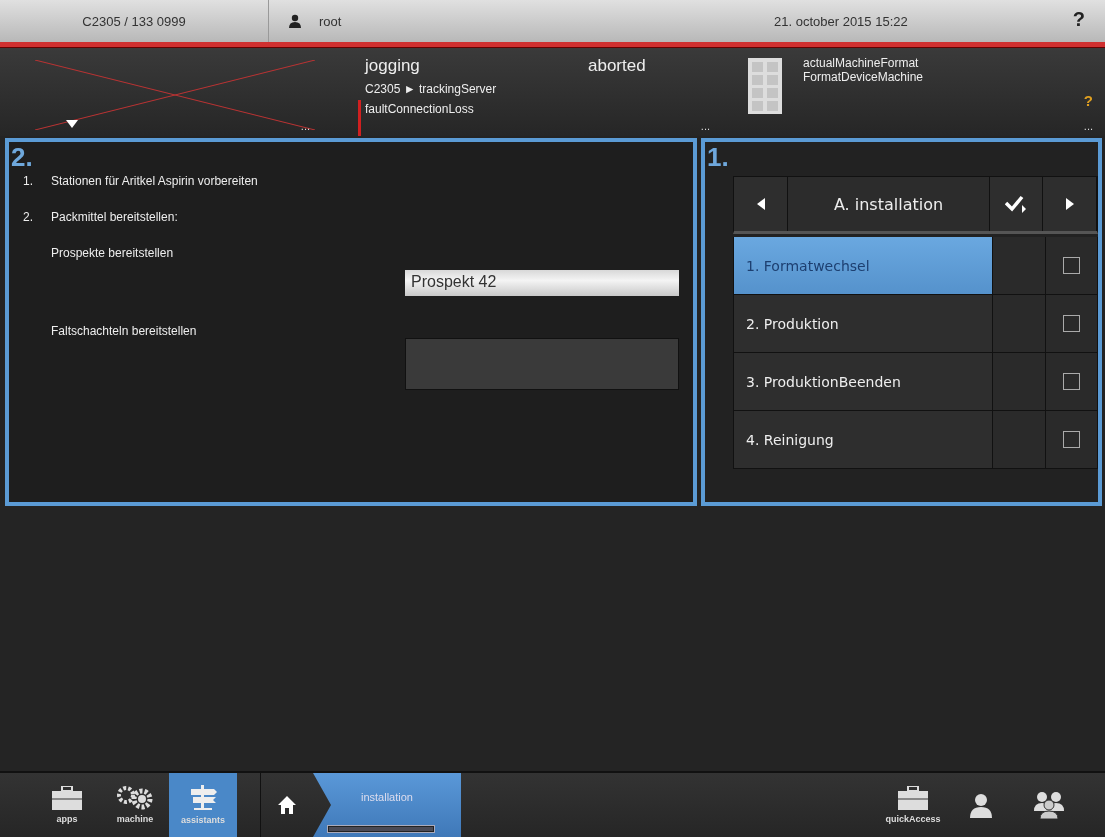 The width and height of the screenshot is (1105, 837). Describe the element at coordinates (617, 66) in the screenshot. I see `machine-state: aborted` at that location.